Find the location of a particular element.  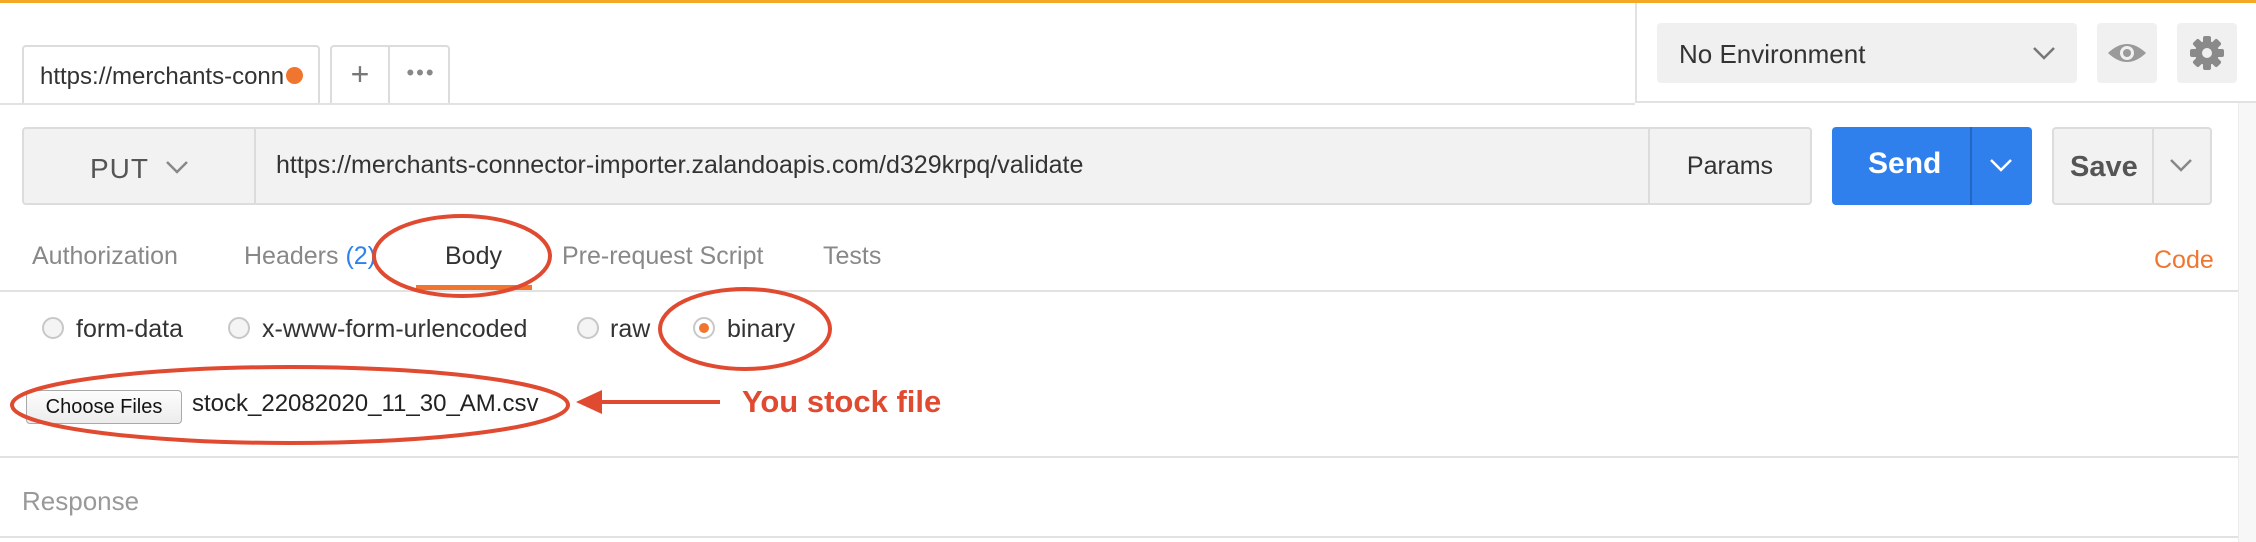

eye-icon is located at coordinates (2127, 53).